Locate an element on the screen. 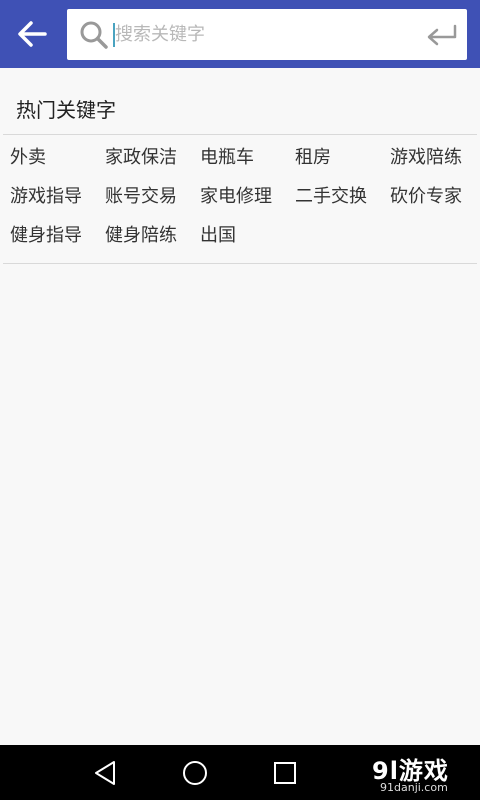  text-cursor is located at coordinates (114, 35).